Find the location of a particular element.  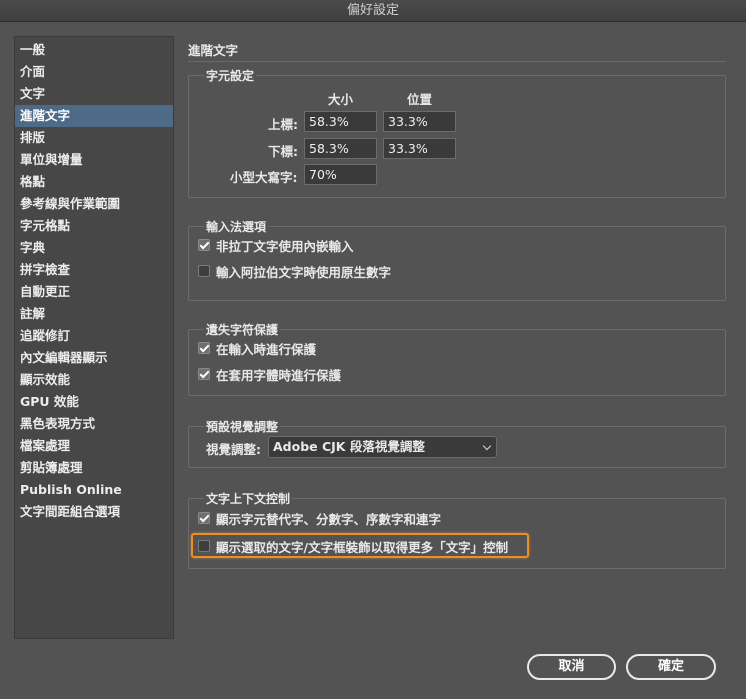

sidebar-item-advanced-type: 進階文字 is located at coordinates (94, 116).